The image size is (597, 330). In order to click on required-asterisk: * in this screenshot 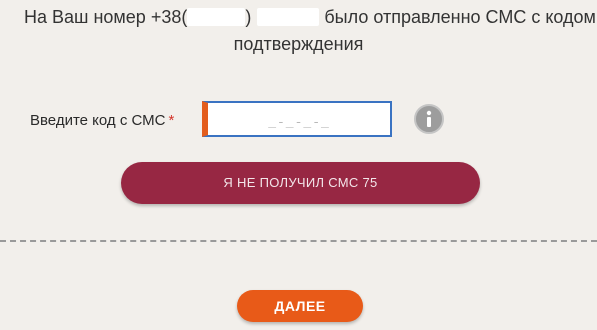, I will do `click(171, 120)`.